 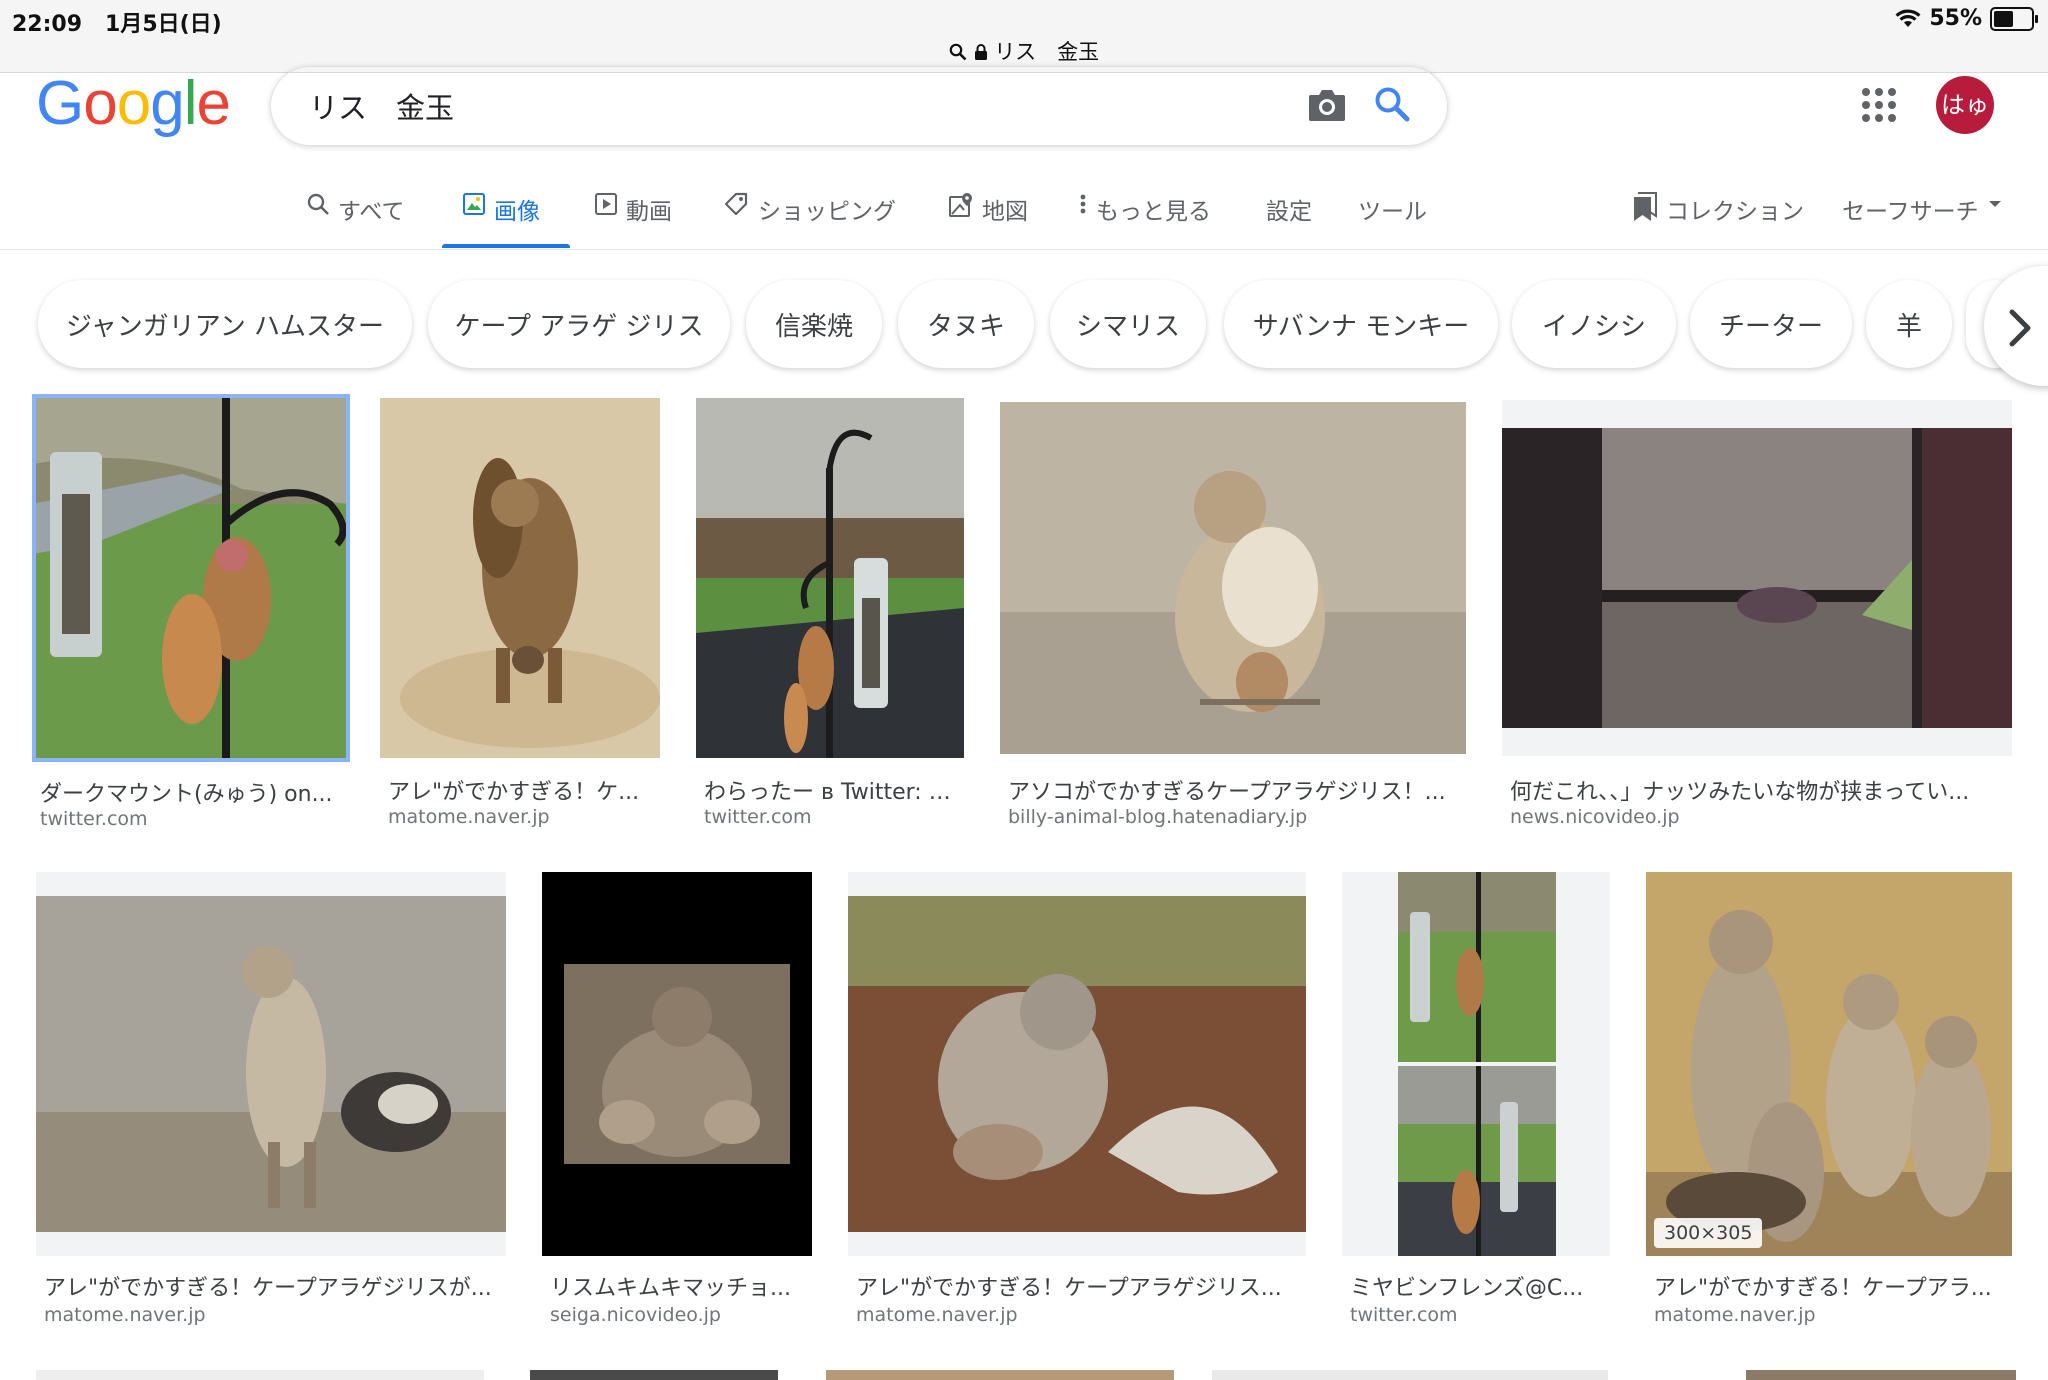 I want to click on status-time: 22:09 1月5日(日), so click(x=117, y=24).